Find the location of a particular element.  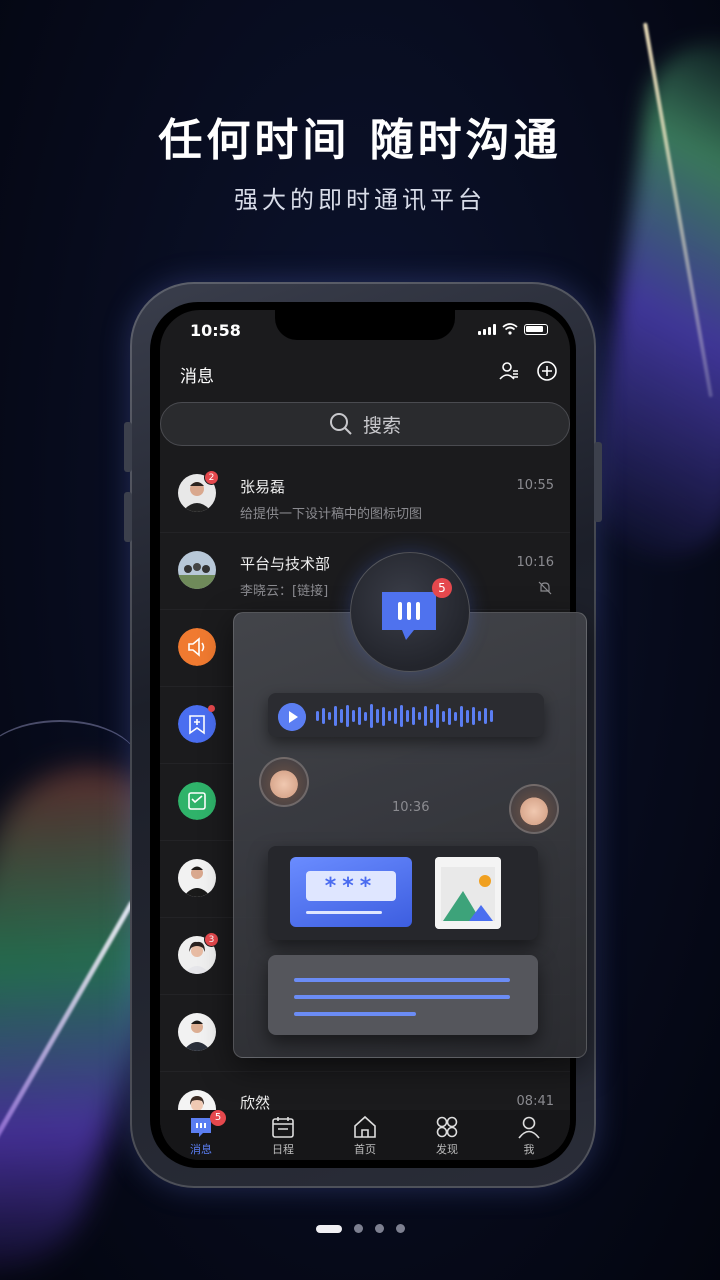

conversation-name: 平台与技术部 is located at coordinates (285, 564).